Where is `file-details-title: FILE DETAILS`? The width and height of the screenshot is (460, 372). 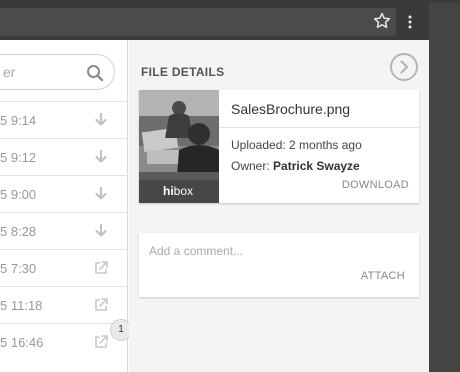
file-details-title: FILE DETAILS is located at coordinates (183, 72).